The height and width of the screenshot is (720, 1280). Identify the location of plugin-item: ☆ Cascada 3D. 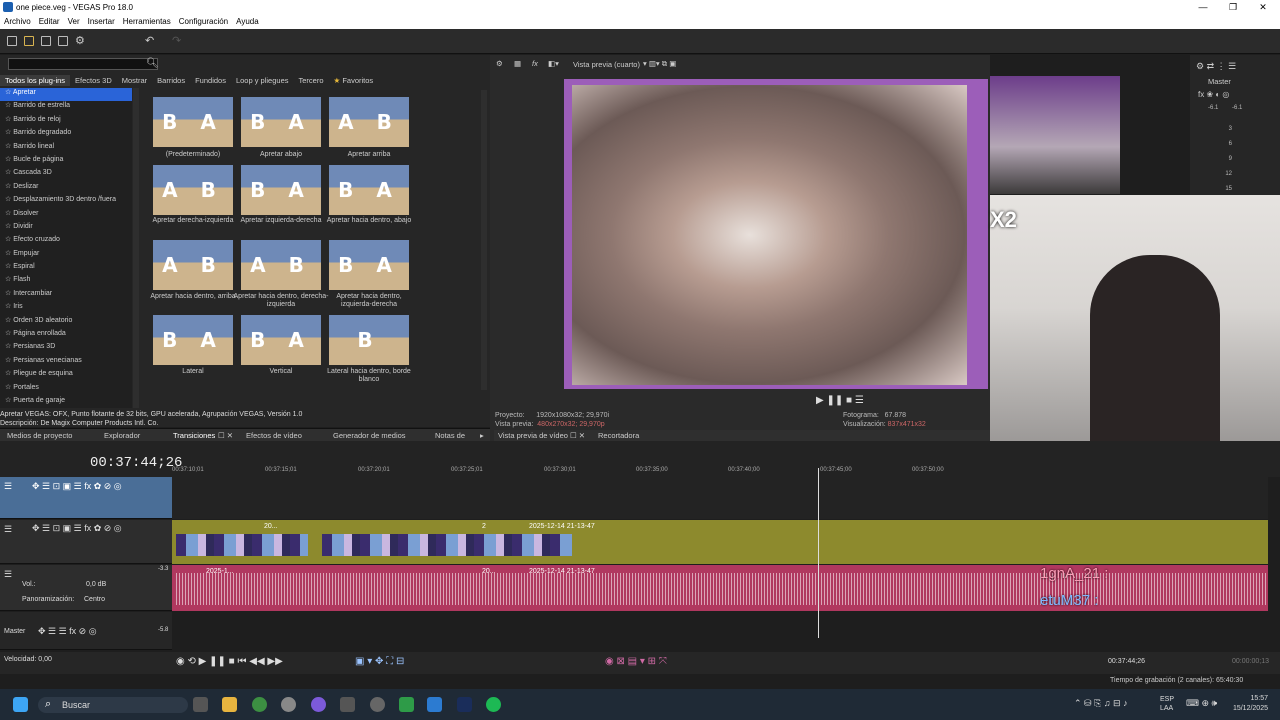
(66, 174).